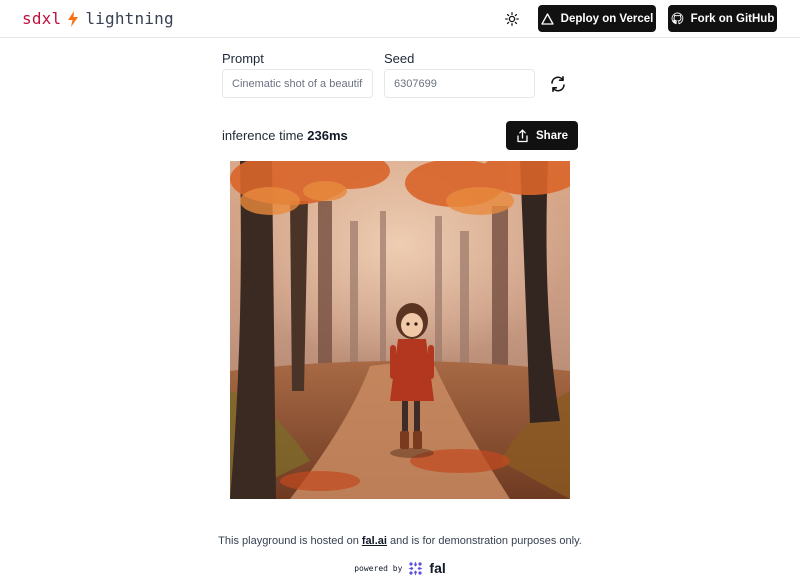 The width and height of the screenshot is (800, 587). What do you see at coordinates (297, 83) in the screenshot?
I see `prompt-input` at bounding box center [297, 83].